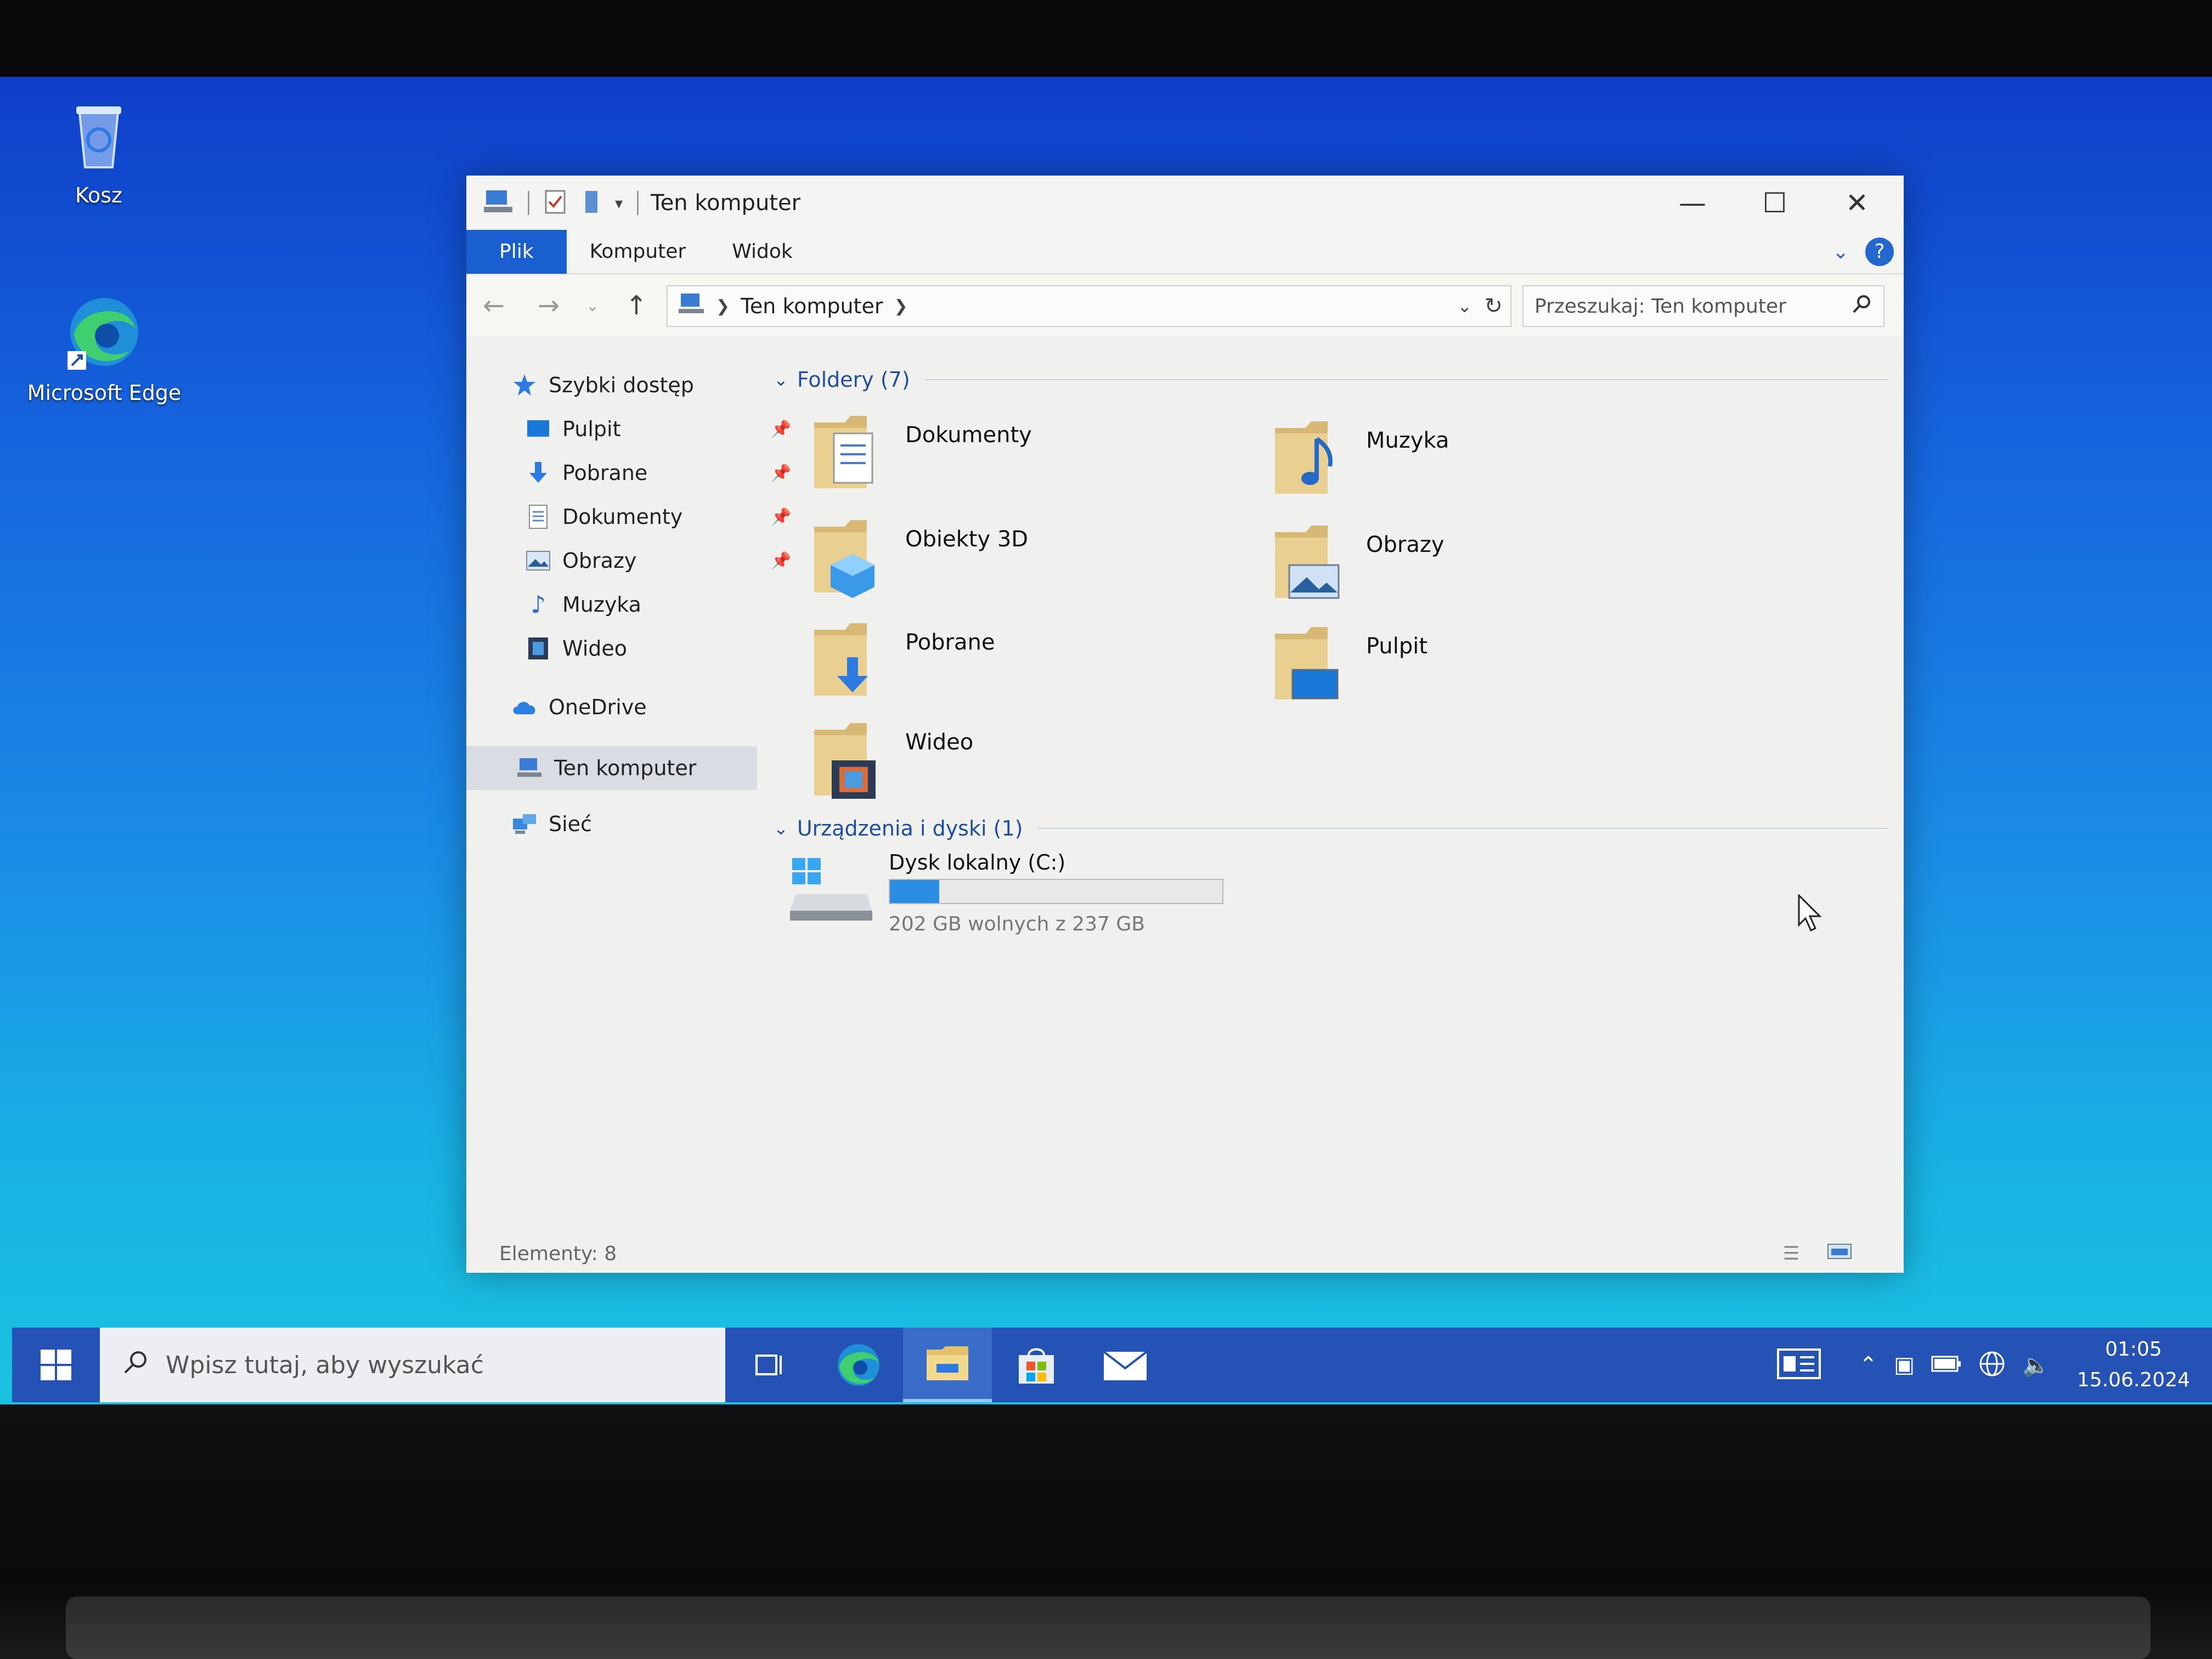  I want to click on drive-usage-fill, so click(914, 892).